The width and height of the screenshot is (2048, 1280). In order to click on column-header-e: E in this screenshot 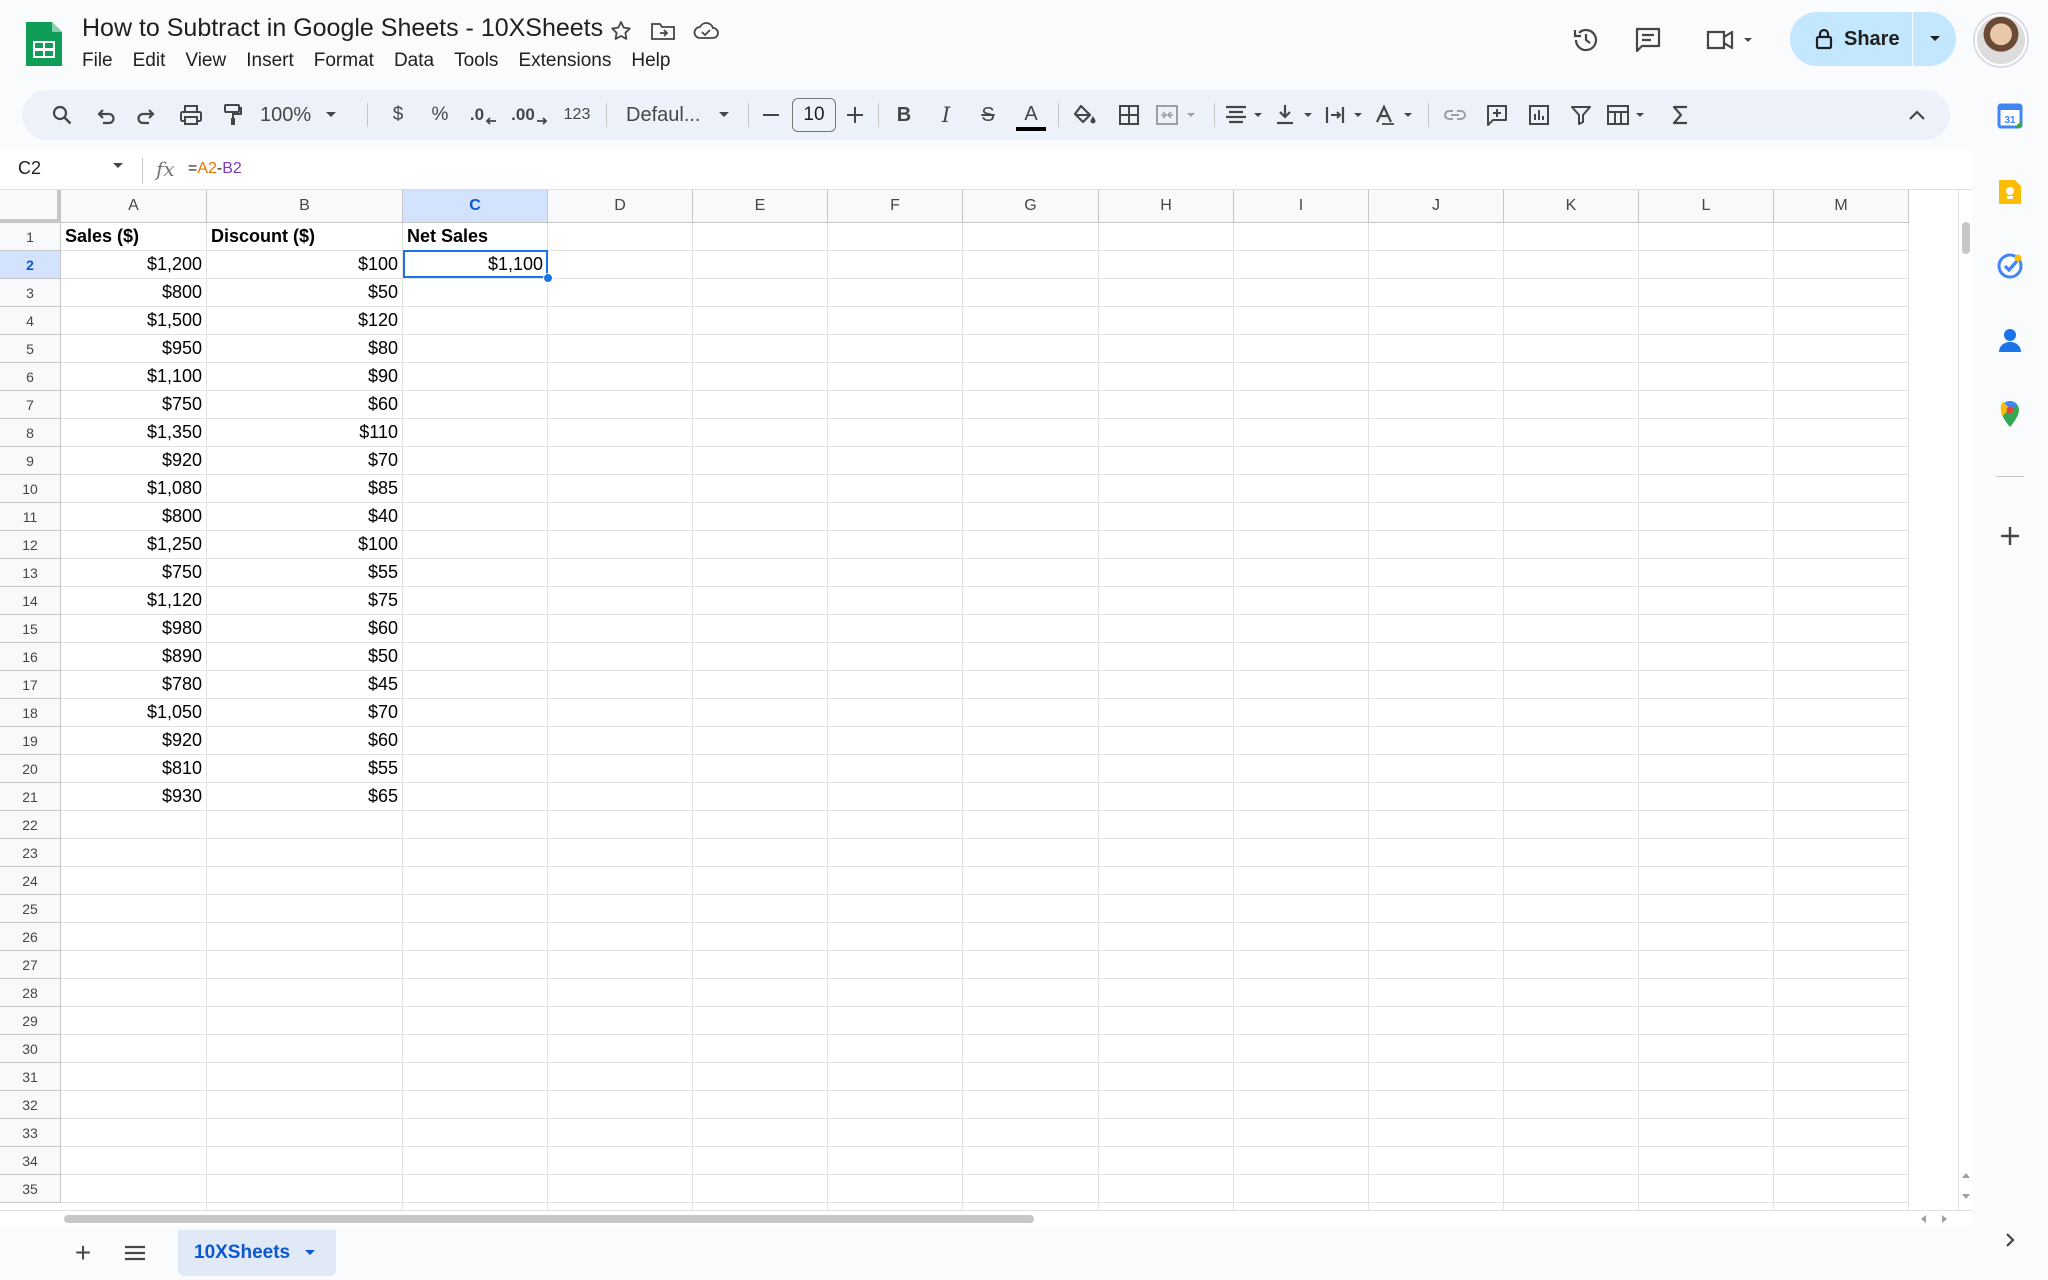, I will do `click(760, 206)`.